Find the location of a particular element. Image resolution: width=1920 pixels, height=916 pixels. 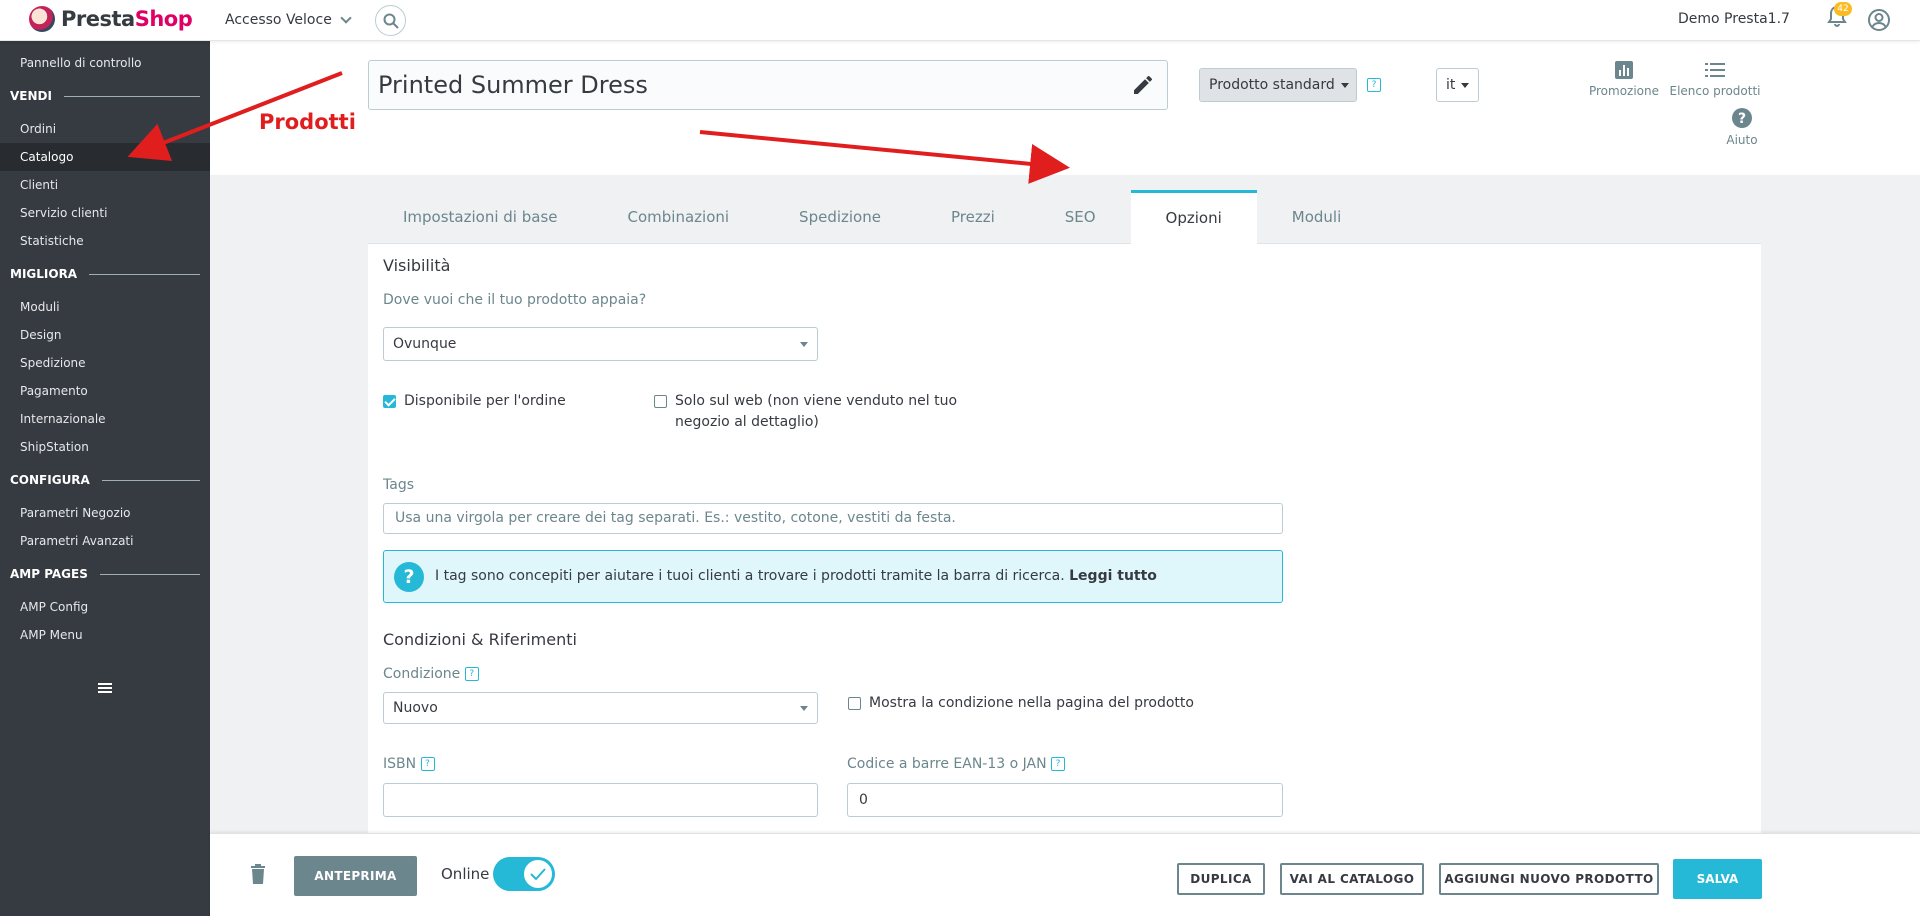

logo-text-presta: Presta is located at coordinates (98, 19).